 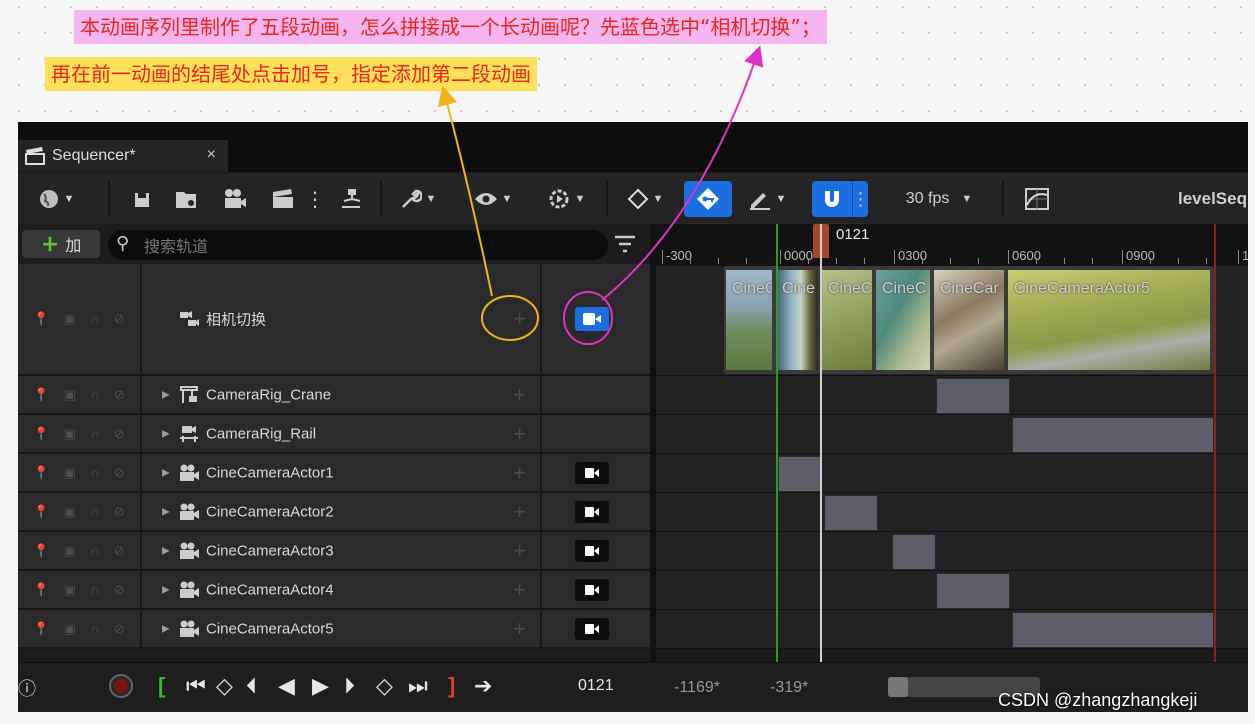 What do you see at coordinates (358, 245) in the screenshot?
I see `search-tracks-input: ⚲ 搜索轨道` at bounding box center [358, 245].